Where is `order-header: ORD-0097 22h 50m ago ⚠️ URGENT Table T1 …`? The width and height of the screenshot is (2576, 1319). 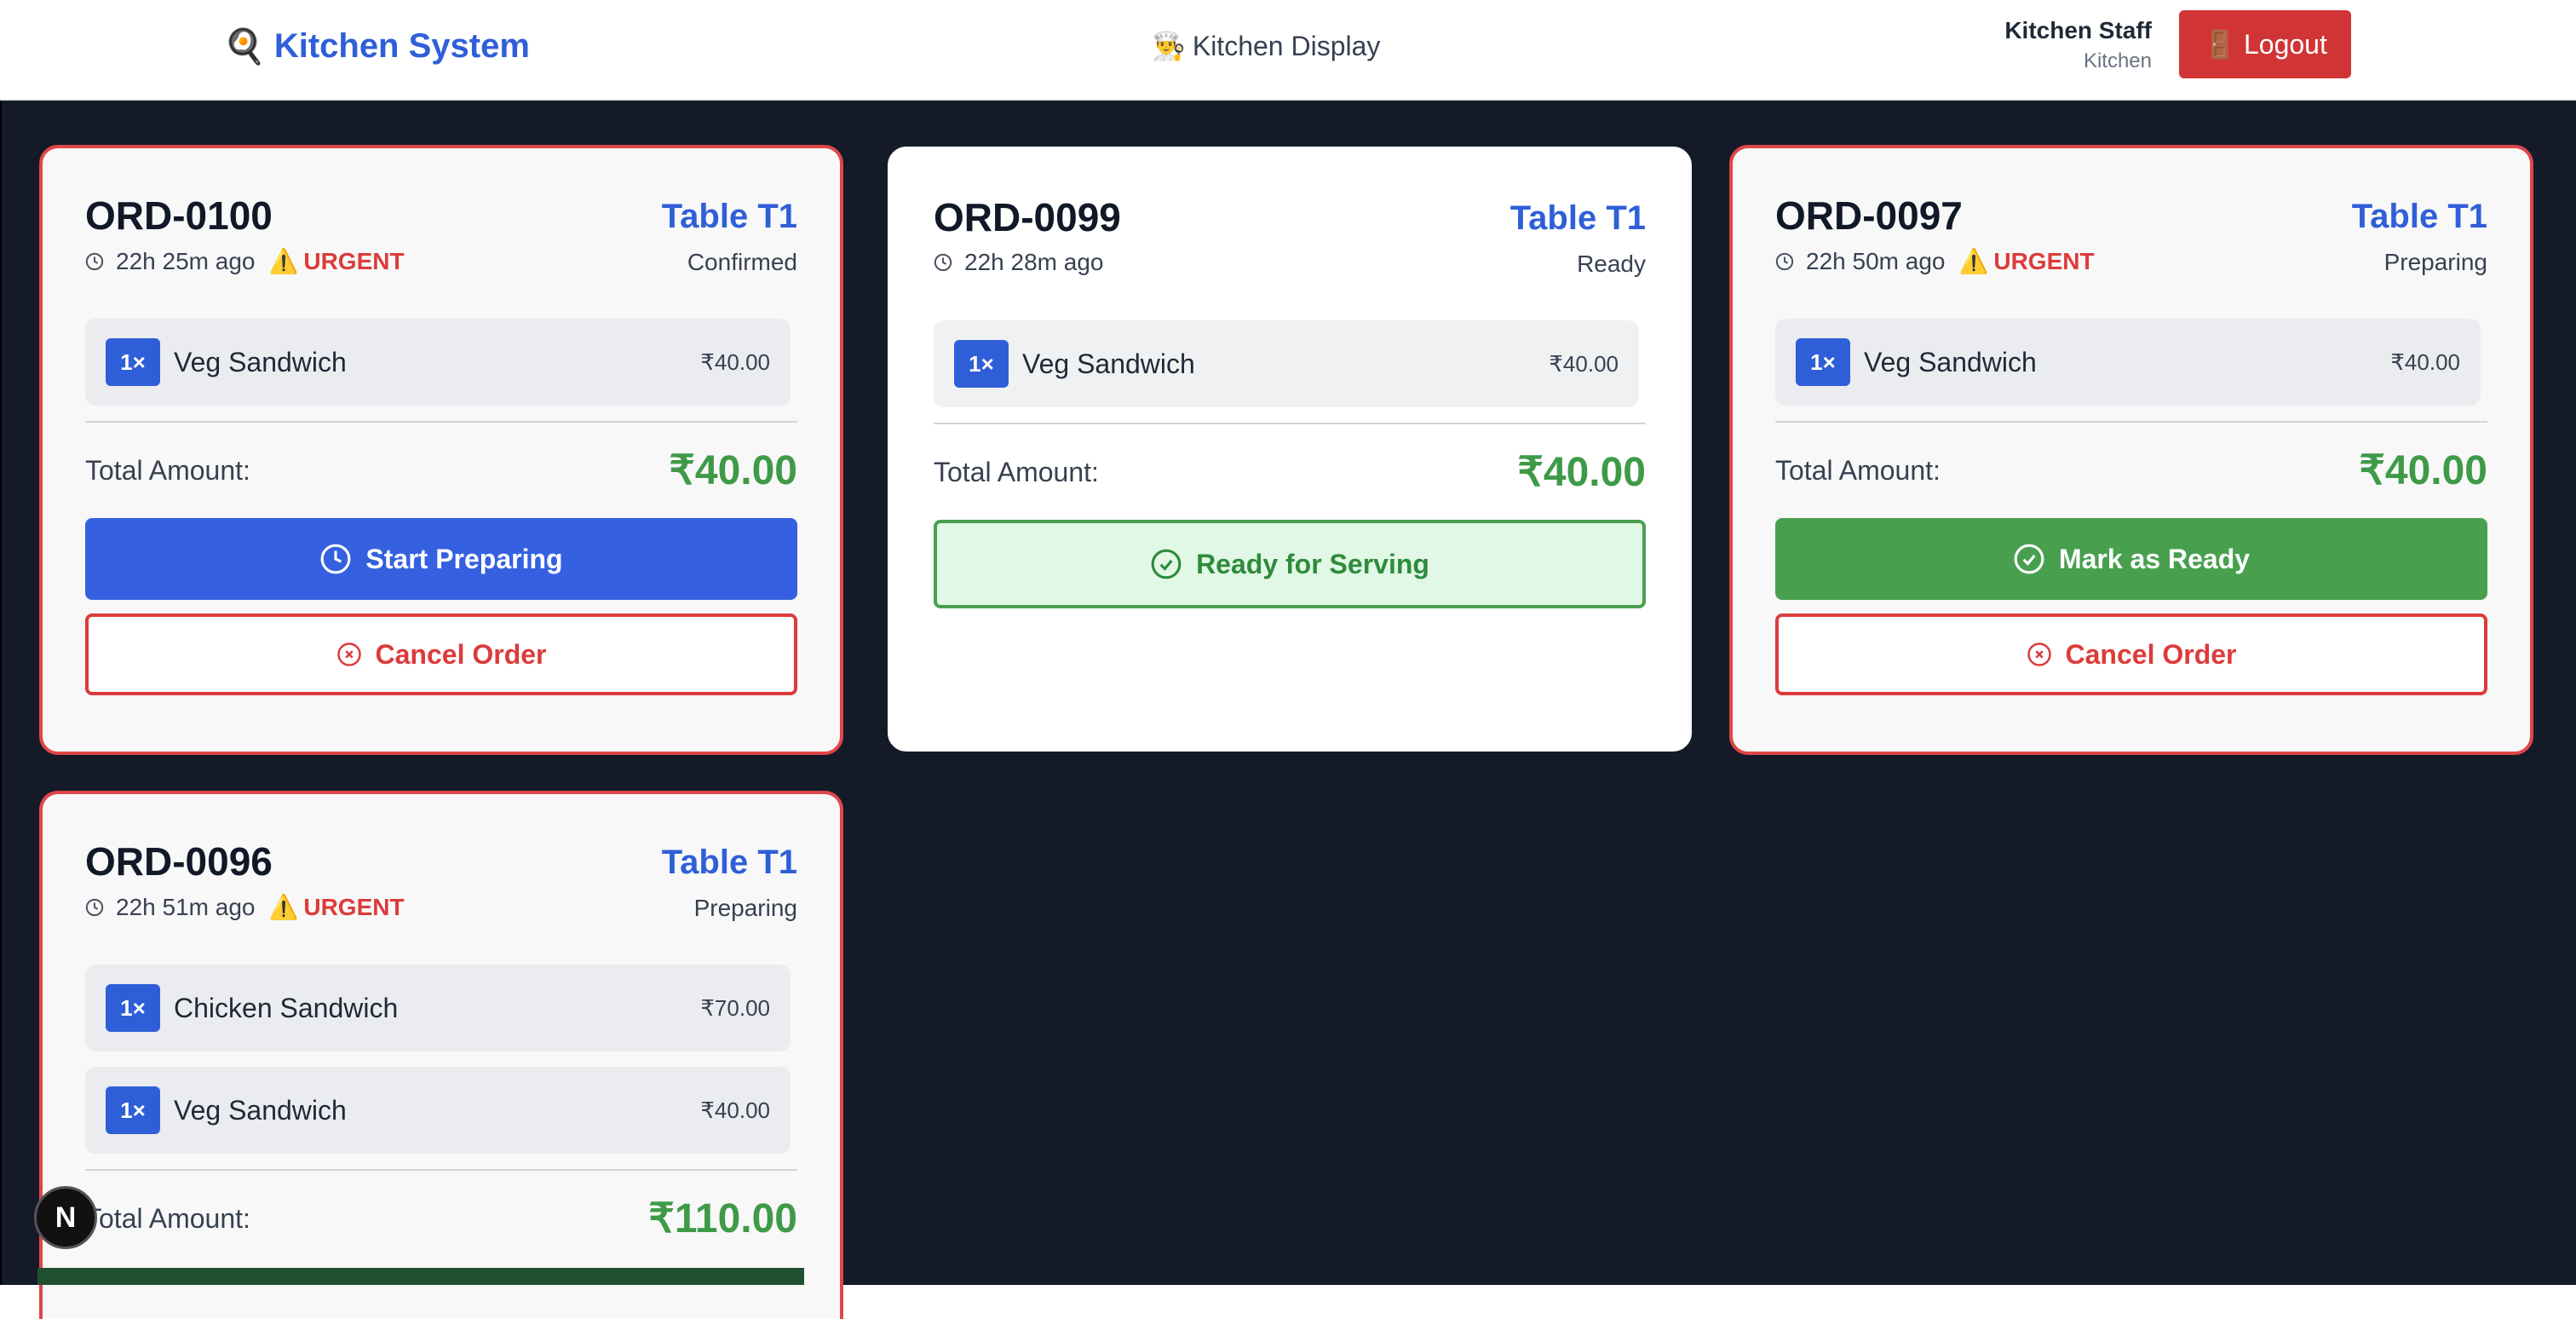 order-header: ORD-0097 22h 50m ago ⚠️ URGENT Table T1 … is located at coordinates (2131, 234).